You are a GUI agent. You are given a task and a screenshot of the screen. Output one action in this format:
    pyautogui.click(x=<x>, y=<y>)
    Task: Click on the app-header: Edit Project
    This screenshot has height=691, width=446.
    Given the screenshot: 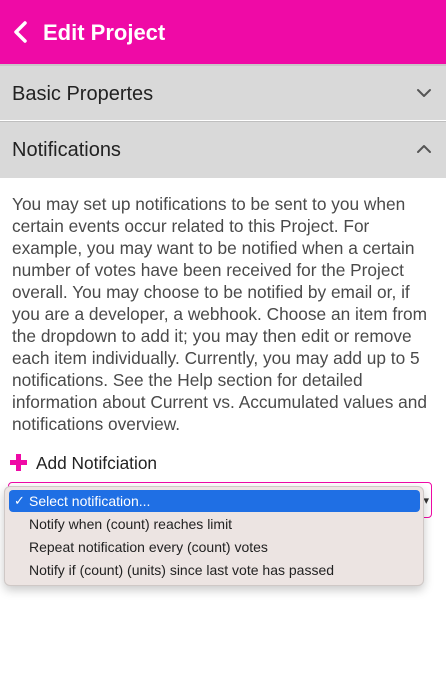 What is the action you would take?
    pyautogui.click(x=223, y=32)
    